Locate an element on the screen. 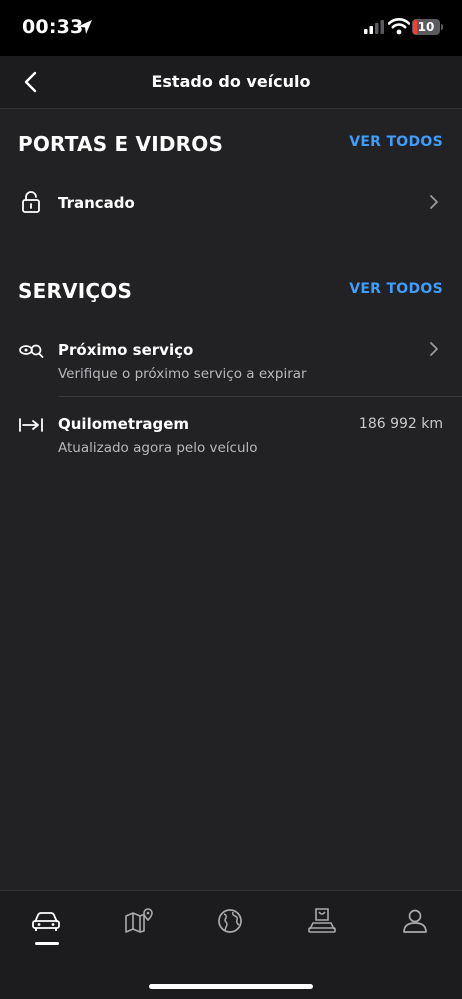 The height and width of the screenshot is (999, 462). battery-icon: 10 is located at coordinates (426, 27).